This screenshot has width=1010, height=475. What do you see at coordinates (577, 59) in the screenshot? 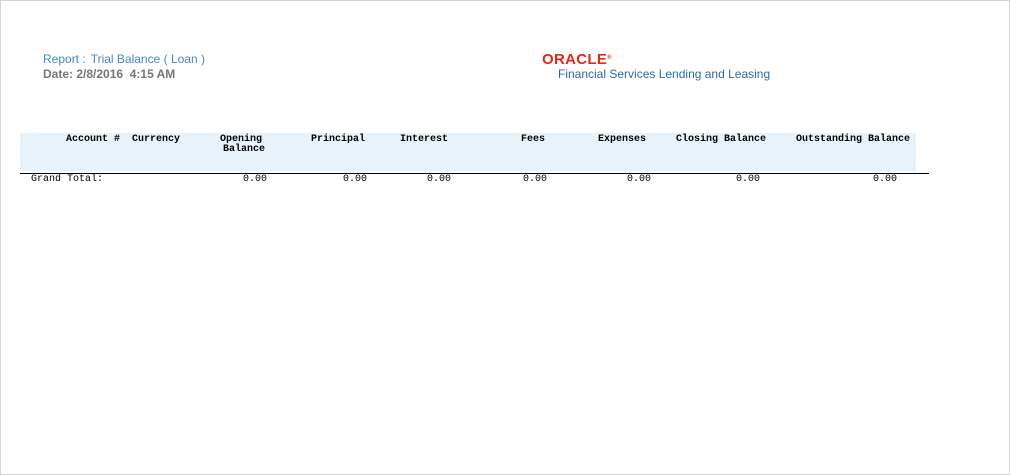
I see `oracle-wordmark: ORACLE®` at bounding box center [577, 59].